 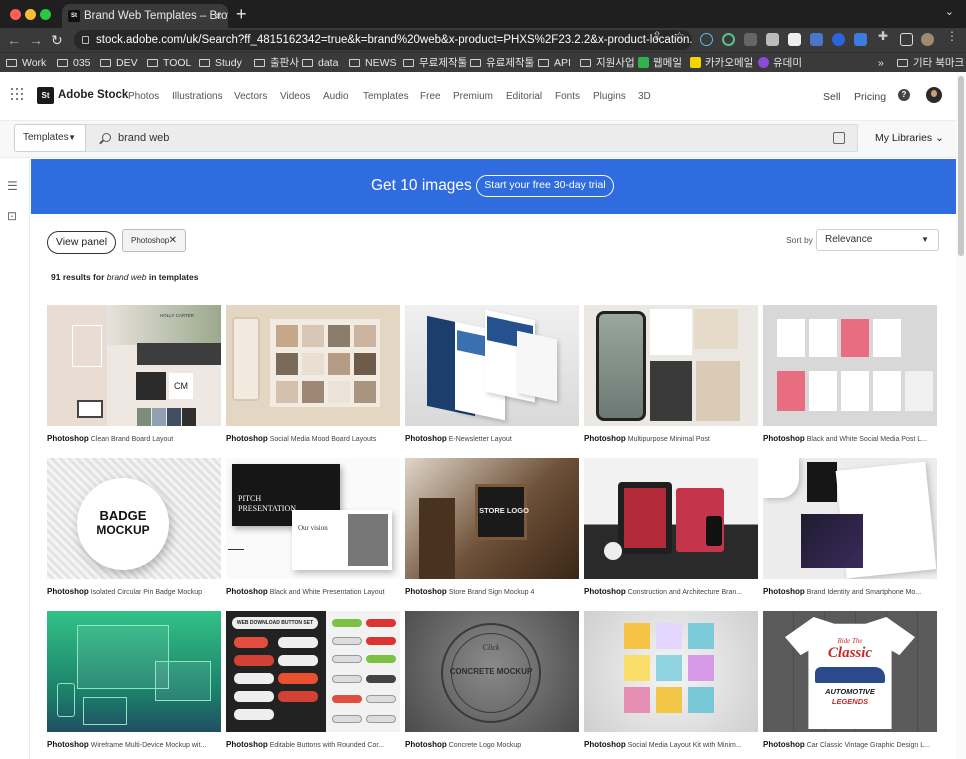 I want to click on back-arrow-icon: ←, so click(x=14, y=40).